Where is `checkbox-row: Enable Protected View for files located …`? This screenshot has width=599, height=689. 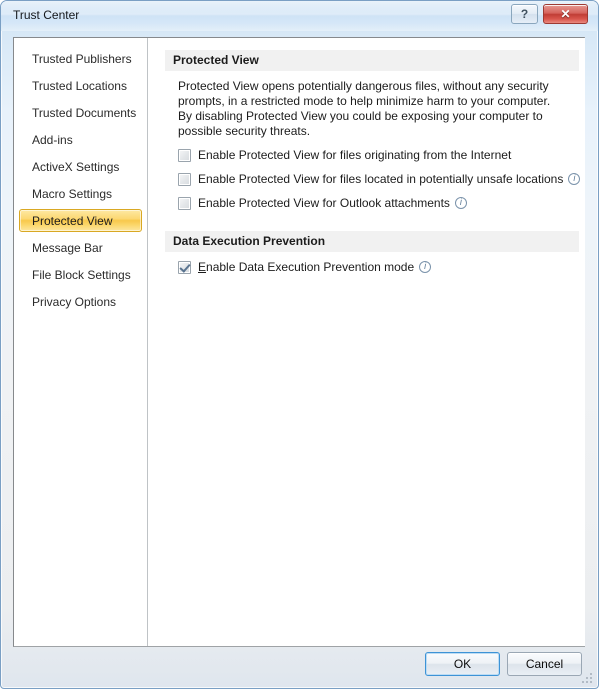
checkbox-row: Enable Protected View for files located … is located at coordinates (373, 180).